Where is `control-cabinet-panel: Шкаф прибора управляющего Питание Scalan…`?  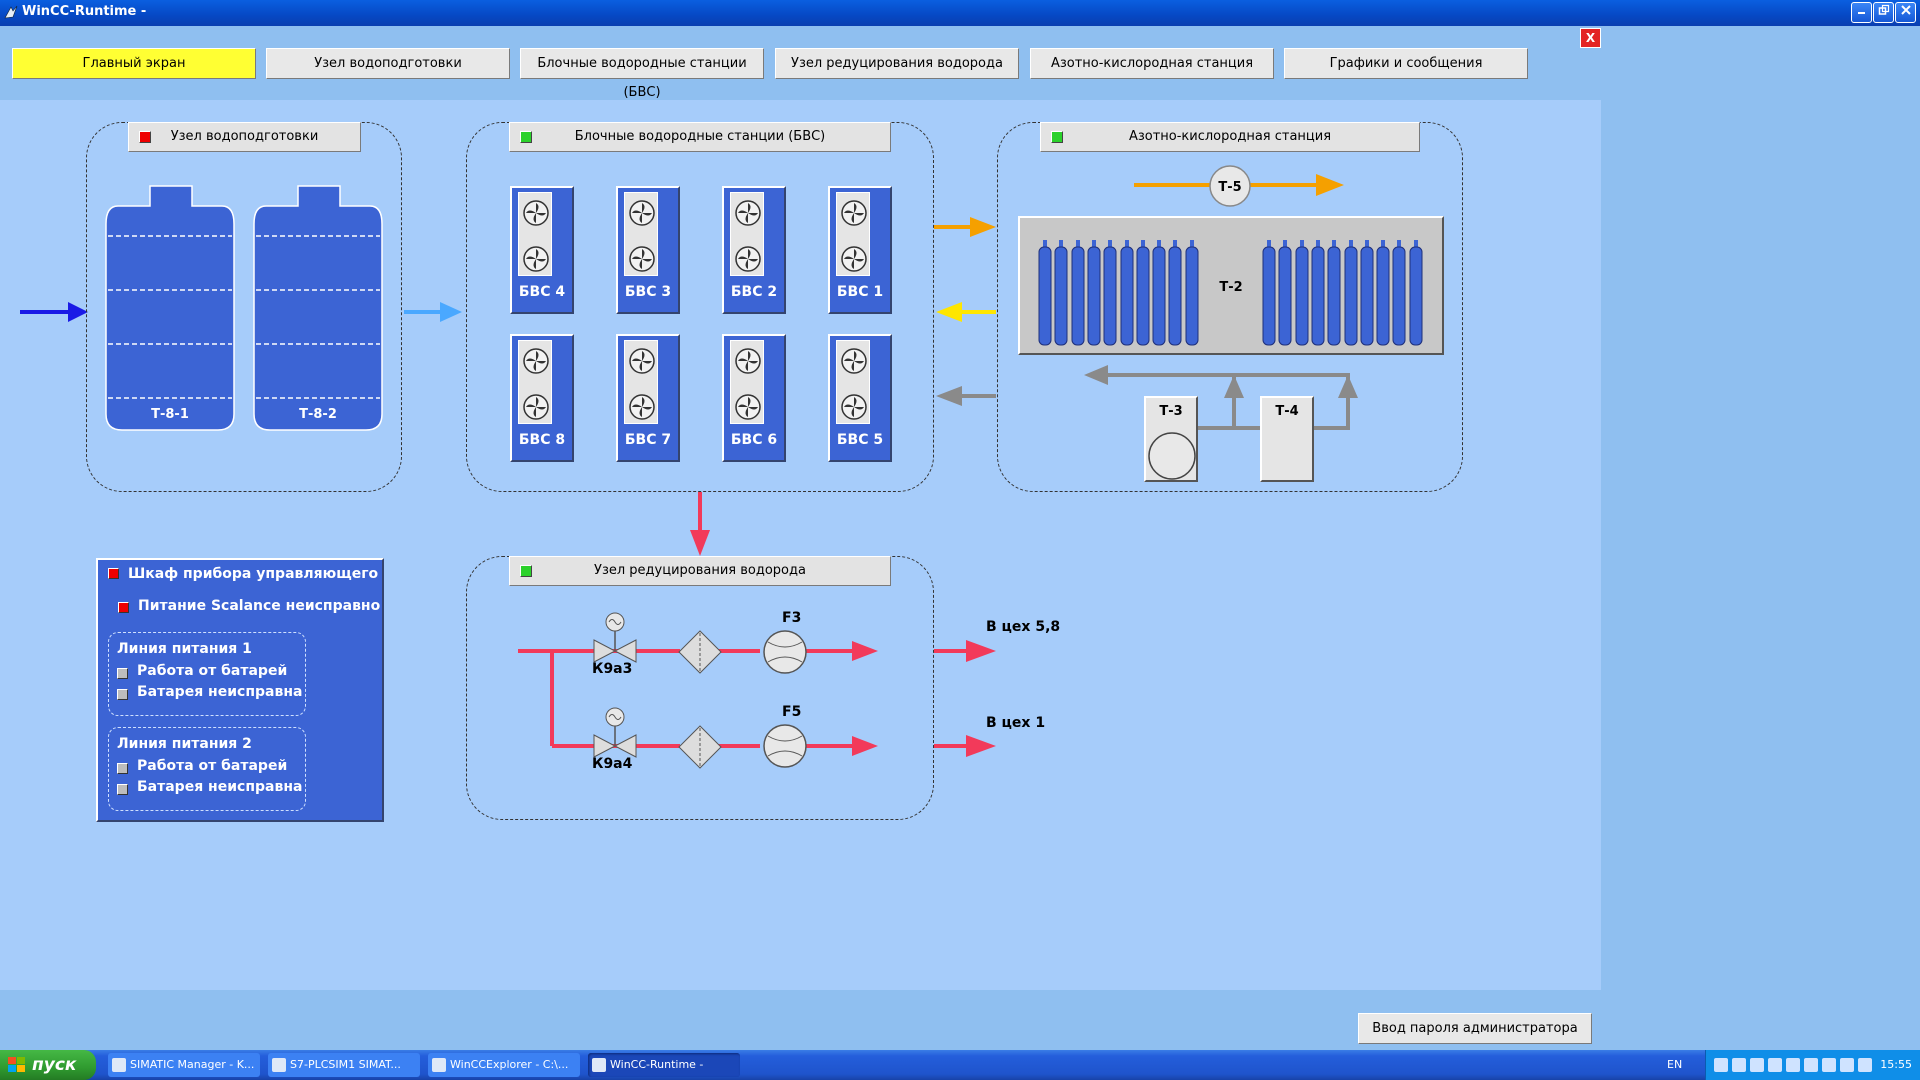
control-cabinet-panel: Шкаф прибора управляющего Питание Scalan… is located at coordinates (240, 690).